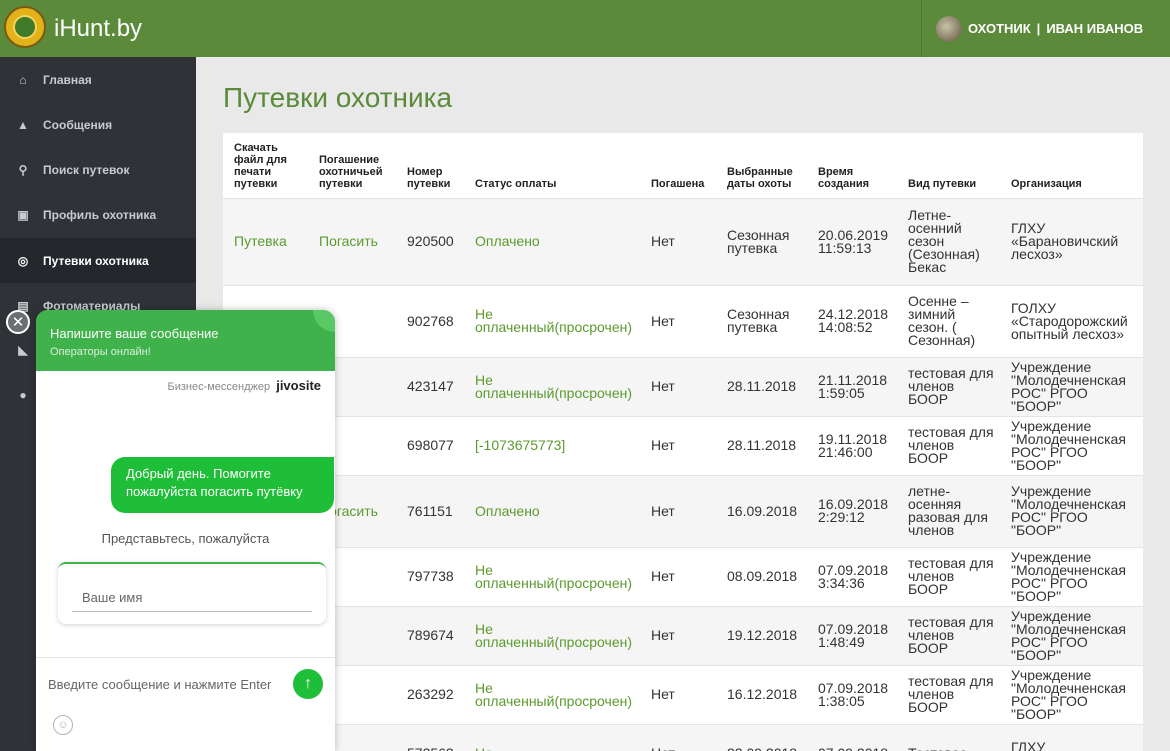 The width and height of the screenshot is (1170, 751). I want to click on permit-type: Осенне – зимний сезон. ( Сезонная), so click(948, 320).